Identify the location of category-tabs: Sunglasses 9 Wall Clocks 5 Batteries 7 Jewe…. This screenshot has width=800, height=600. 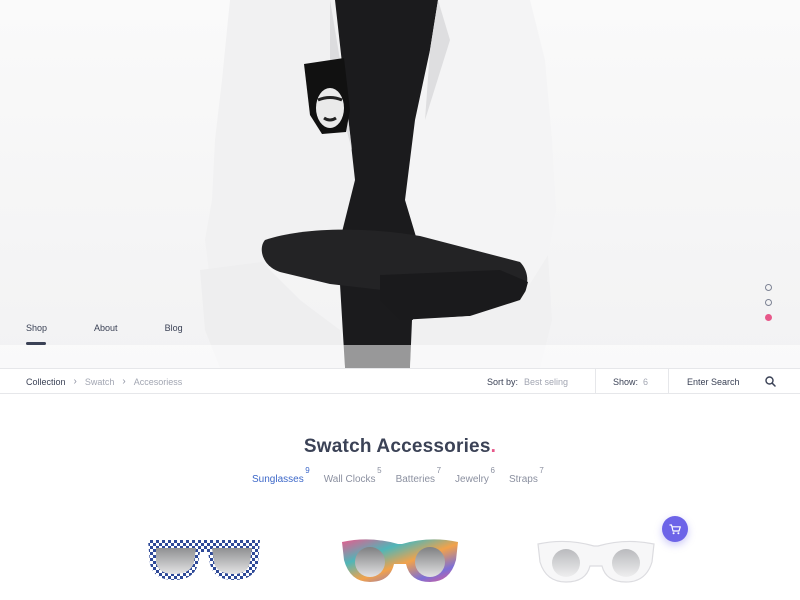
(405, 475).